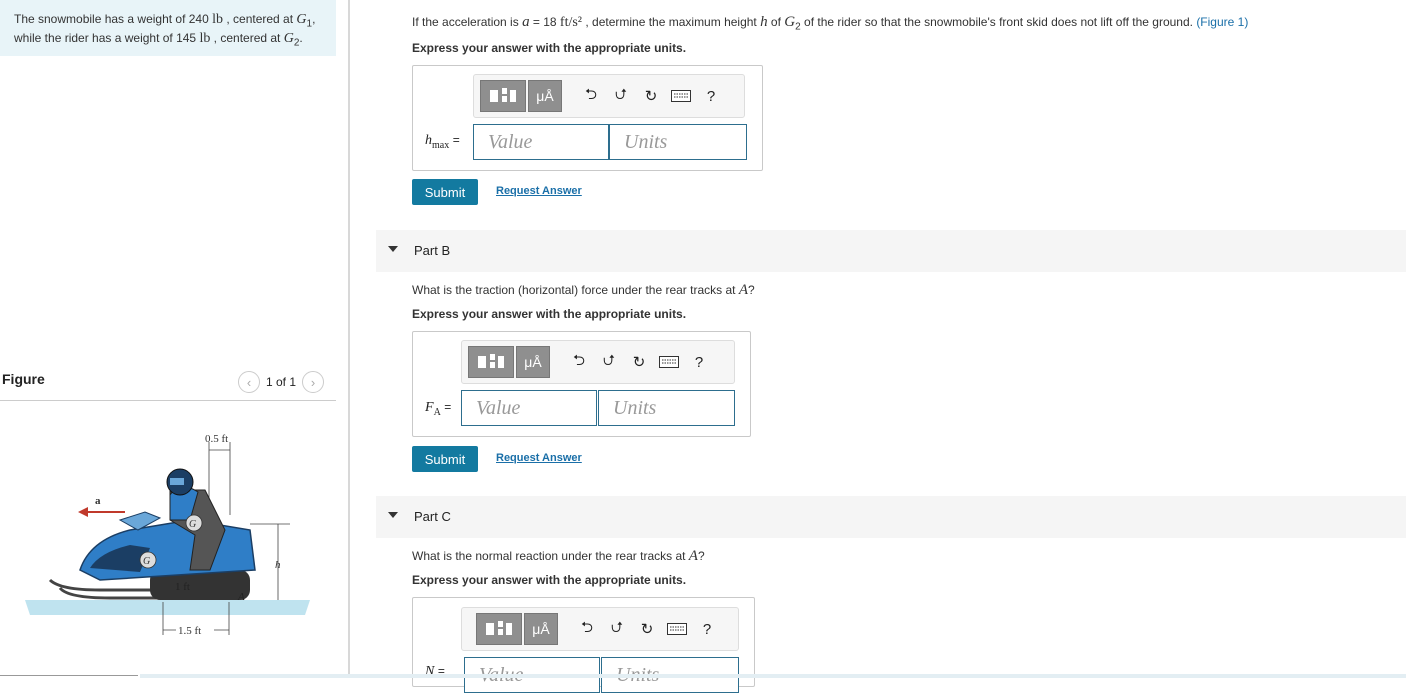 This screenshot has width=1406, height=693. I want to click on accel-arrowhead, so click(83, 512).